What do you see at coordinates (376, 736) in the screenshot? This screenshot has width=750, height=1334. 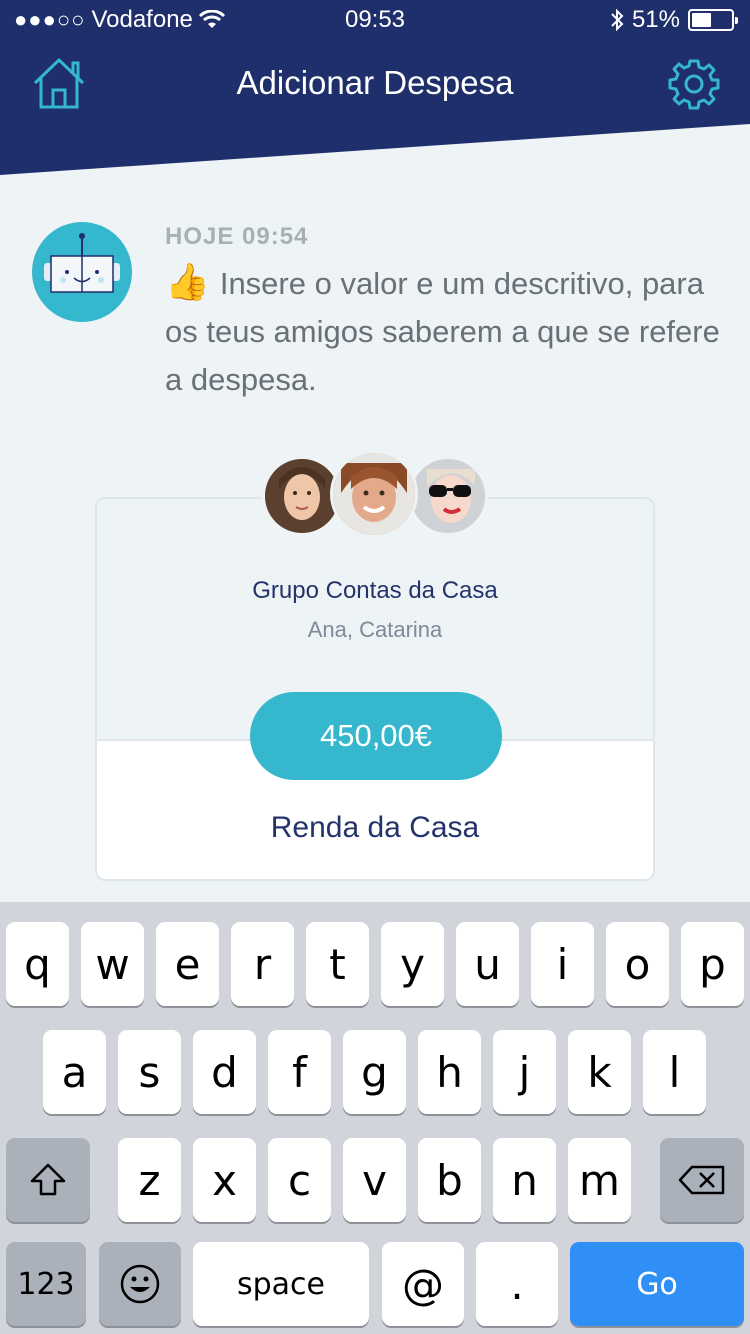 I see `amount-input: 450,00€` at bounding box center [376, 736].